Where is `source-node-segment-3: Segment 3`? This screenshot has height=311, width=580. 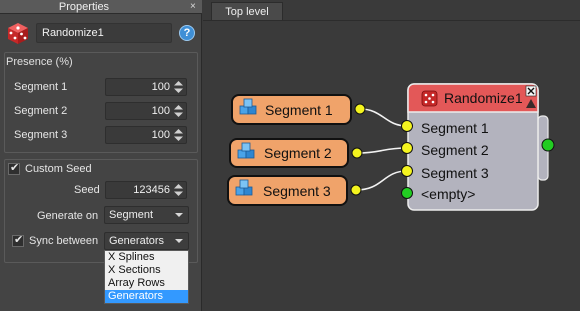
source-node-segment-3: Segment 3 is located at coordinates (287, 190).